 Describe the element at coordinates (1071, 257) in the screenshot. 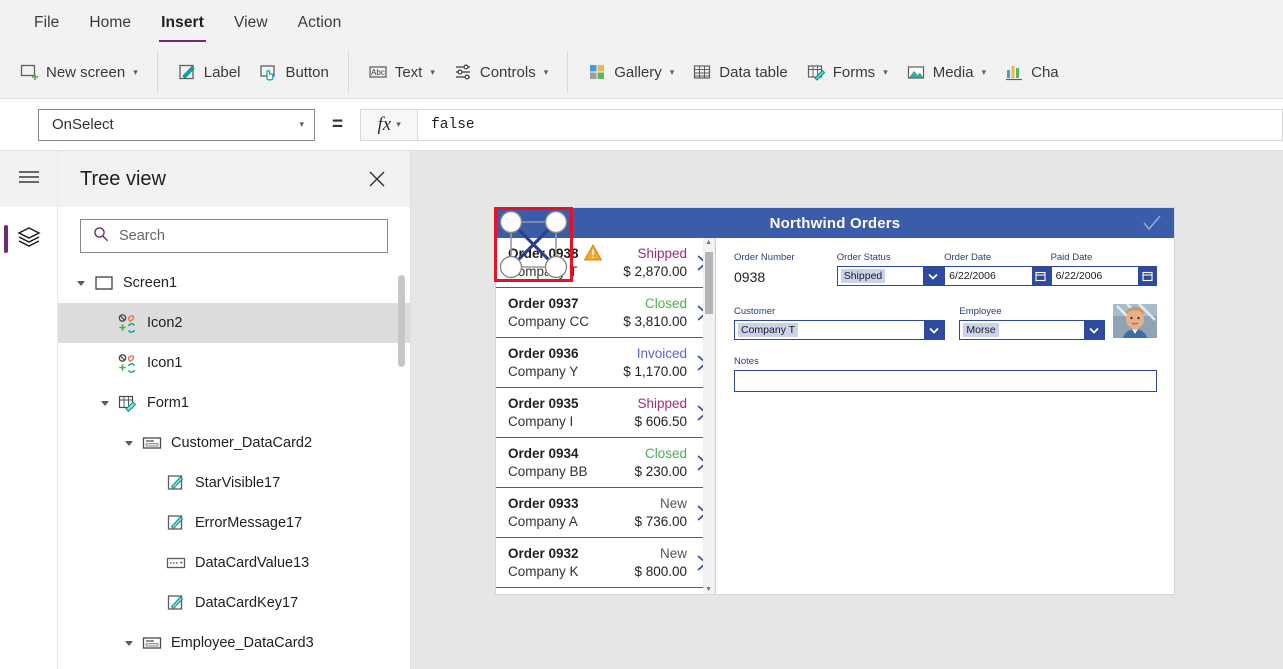

I see `paid-date-label: Paid Date` at that location.